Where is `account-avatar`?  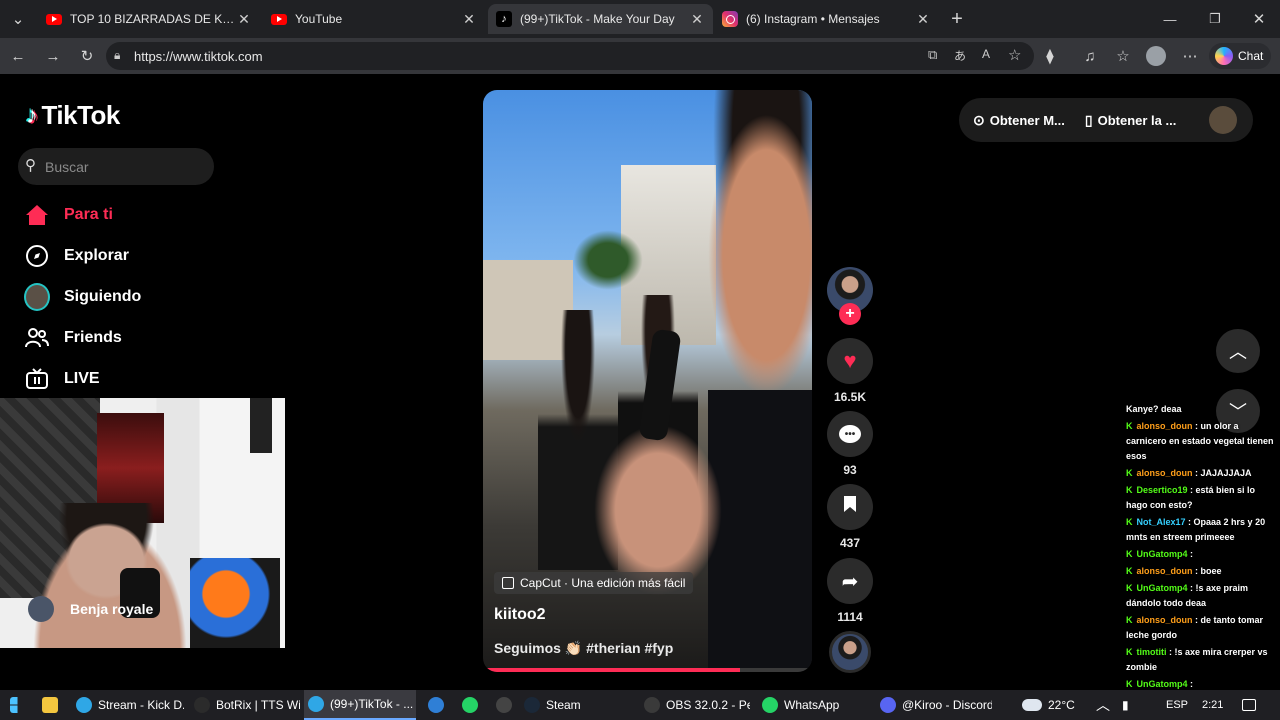
account-avatar is located at coordinates (41, 609).